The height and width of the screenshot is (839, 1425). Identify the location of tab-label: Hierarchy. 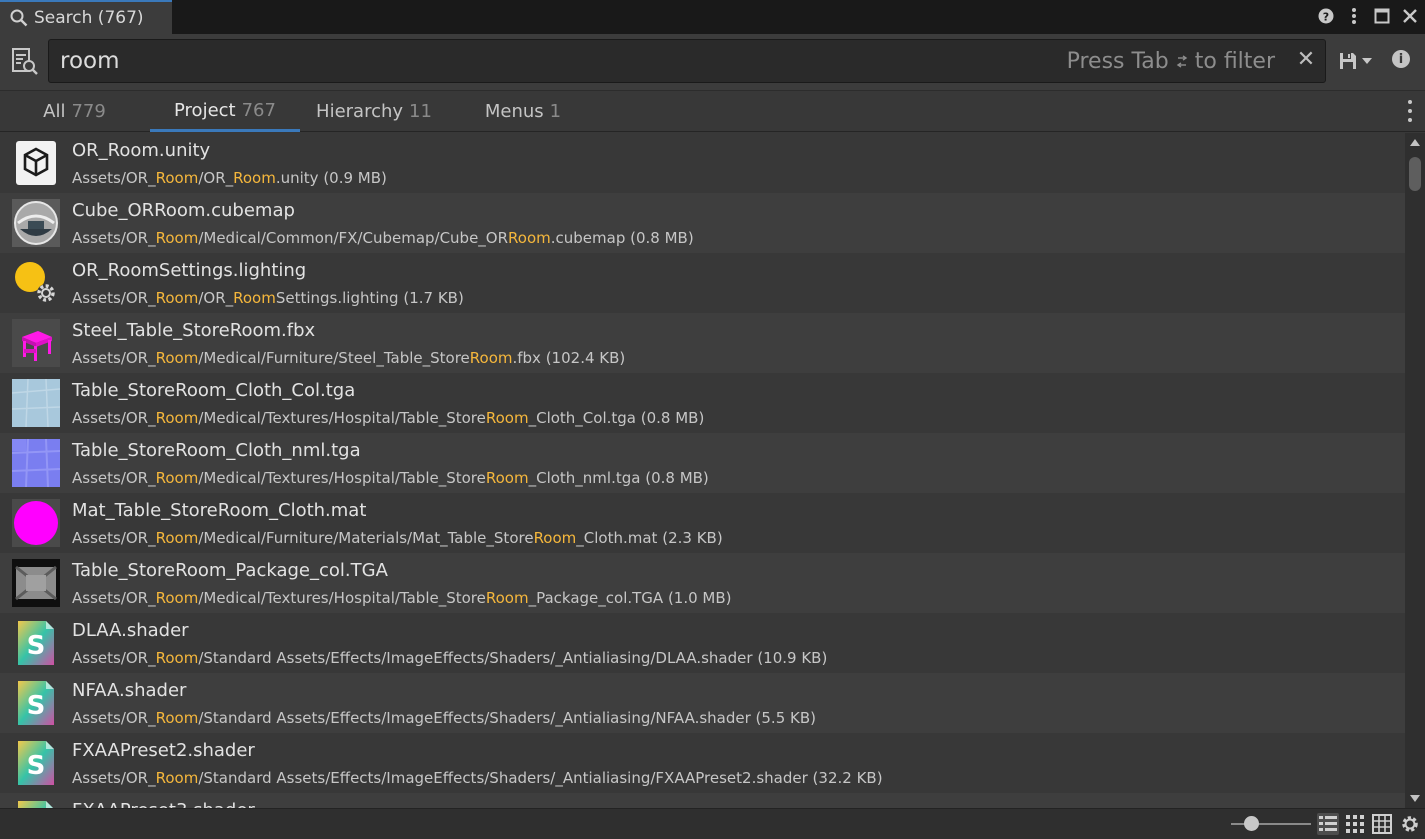
(360, 111).